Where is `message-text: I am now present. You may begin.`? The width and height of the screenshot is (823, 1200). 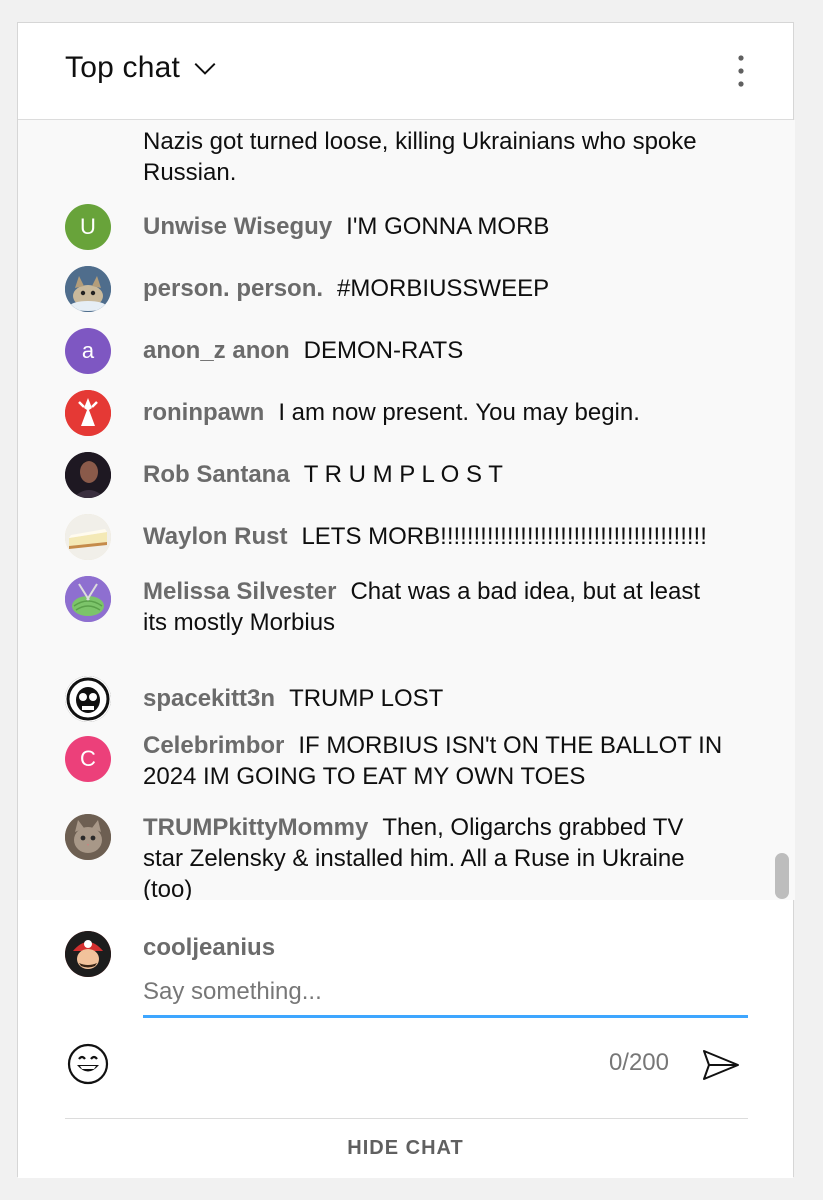 message-text: I am now present. You may begin. is located at coordinates (459, 412).